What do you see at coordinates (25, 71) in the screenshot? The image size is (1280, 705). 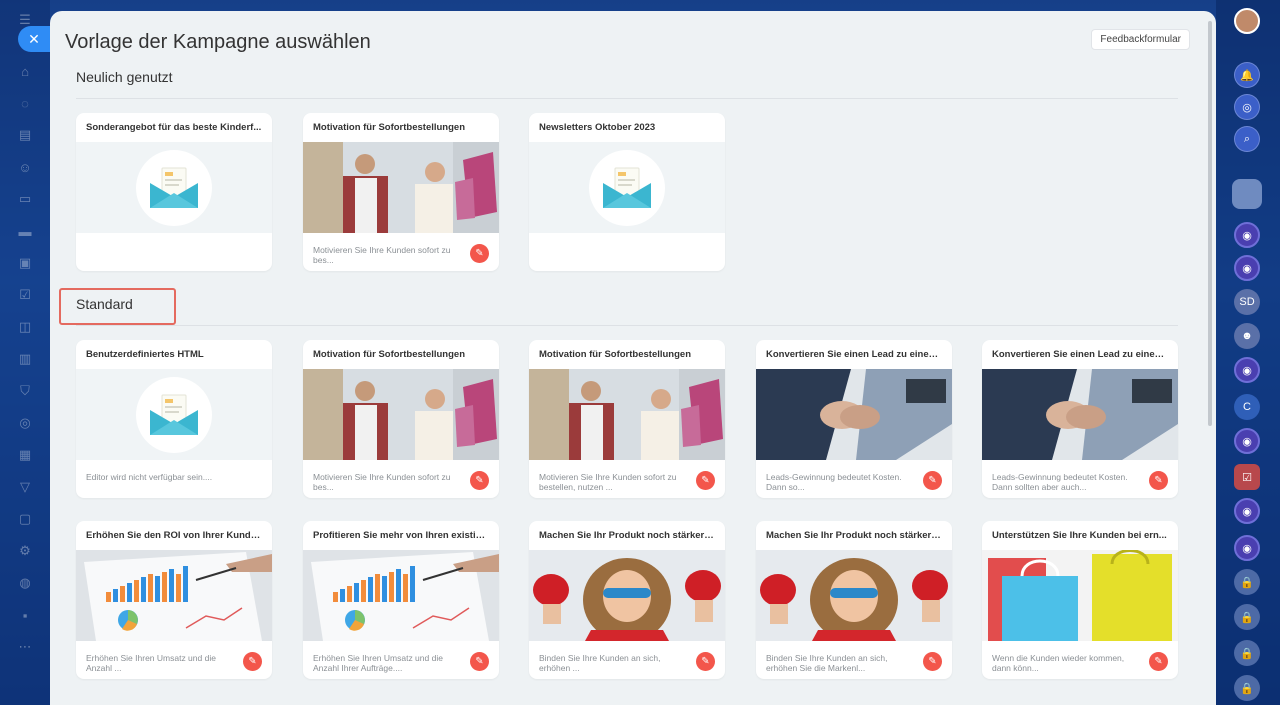 I see `home-icon: ⌂` at bounding box center [25, 71].